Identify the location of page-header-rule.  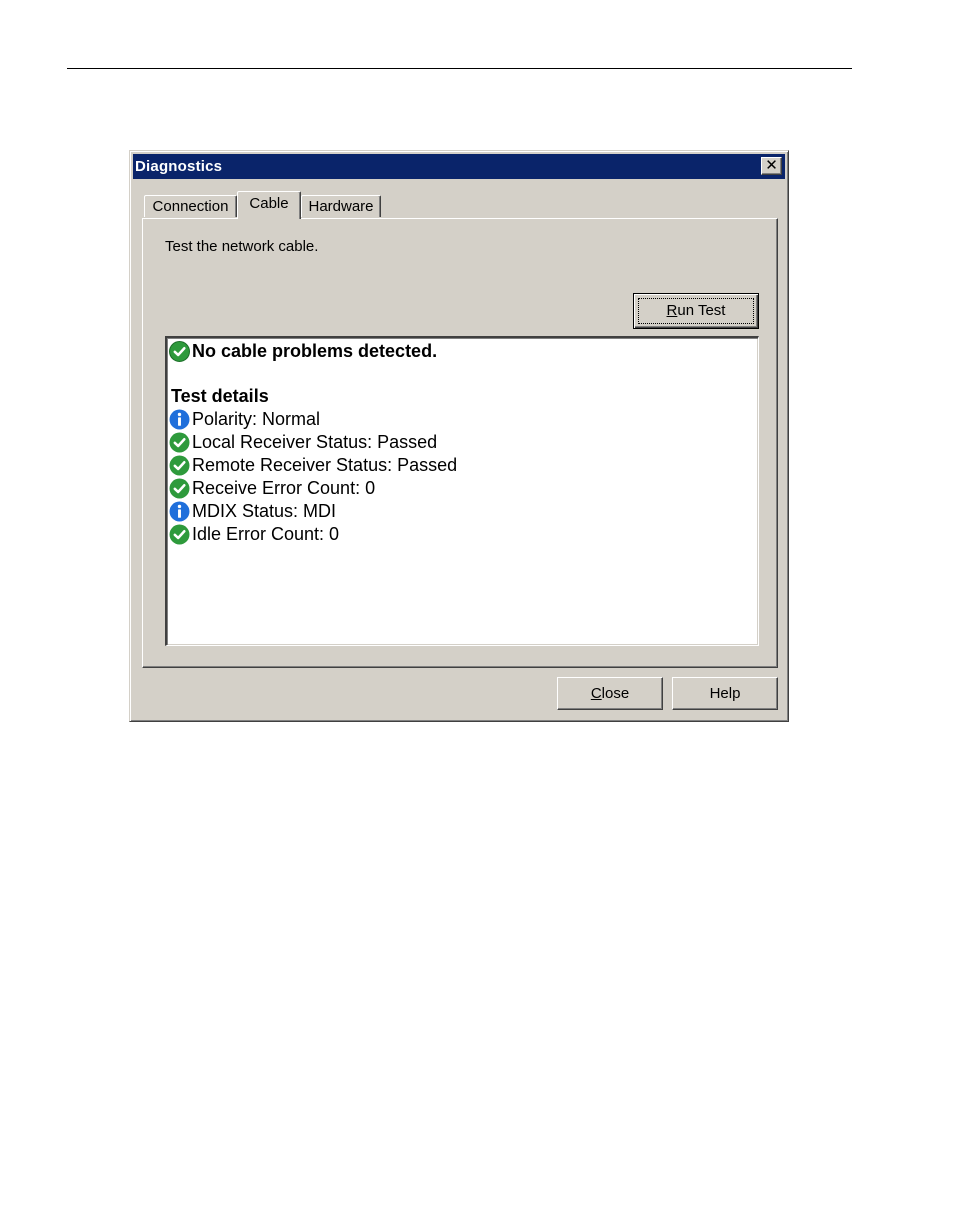
(459, 68).